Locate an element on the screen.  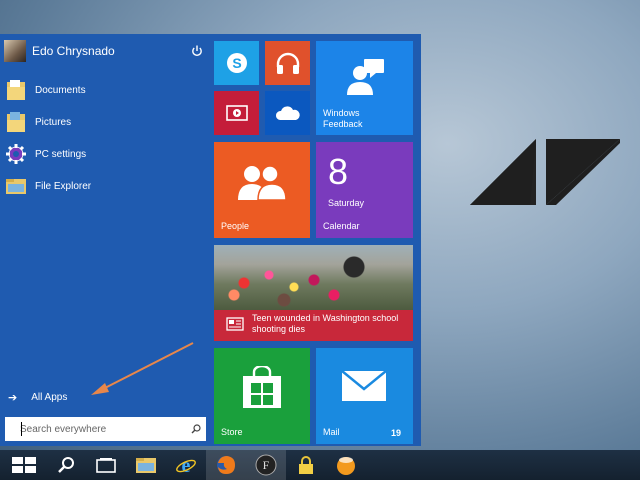
power-icon is located at coordinates (197, 51).